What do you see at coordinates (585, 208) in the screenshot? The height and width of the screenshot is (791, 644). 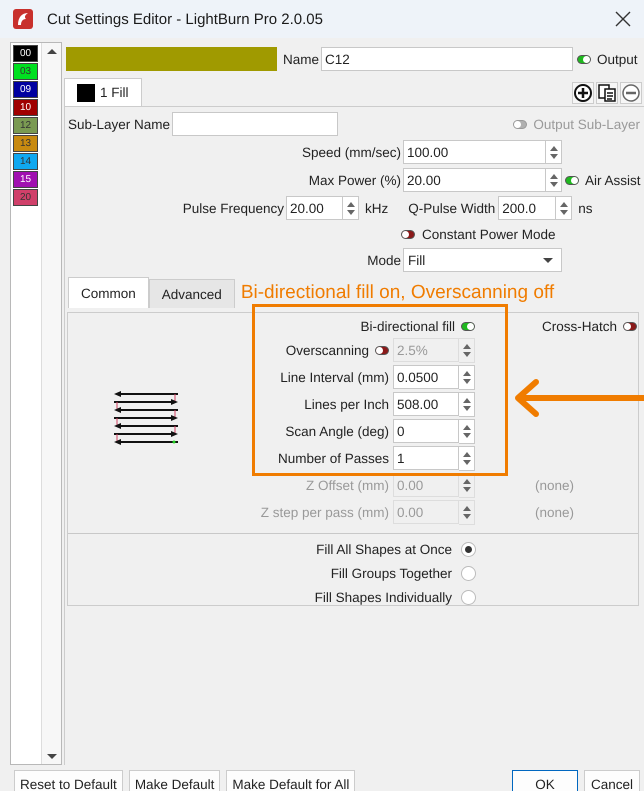 I see `unit-label: ns` at bounding box center [585, 208].